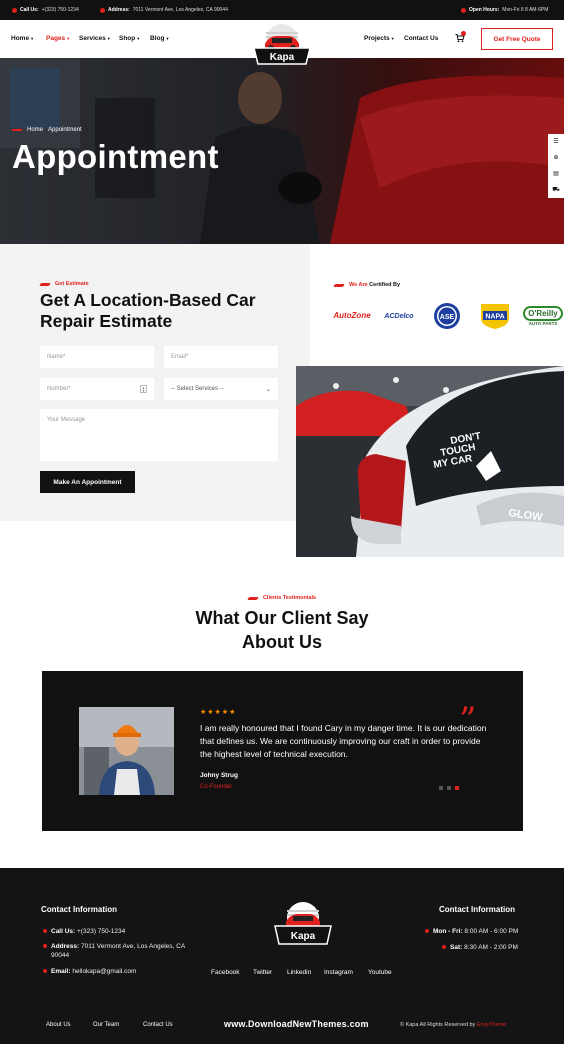  What do you see at coordinates (556, 174) in the screenshot?
I see `book-icon: ▤` at bounding box center [556, 174].